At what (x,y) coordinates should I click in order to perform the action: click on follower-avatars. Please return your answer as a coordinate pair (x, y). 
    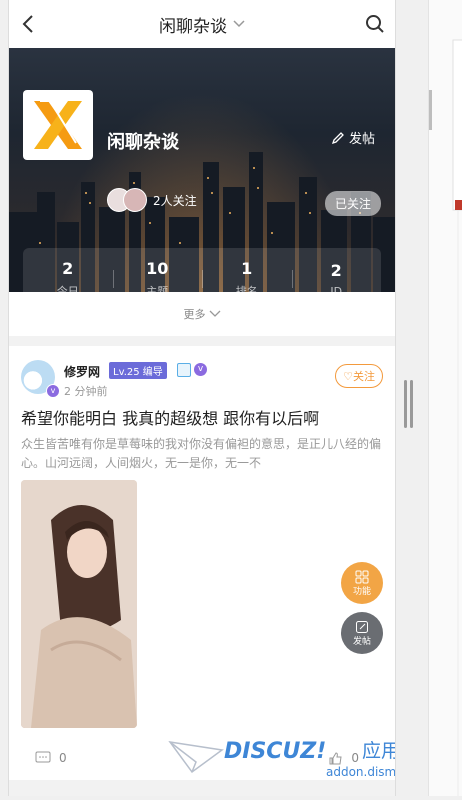
    Looking at the image, I should click on (127, 200).